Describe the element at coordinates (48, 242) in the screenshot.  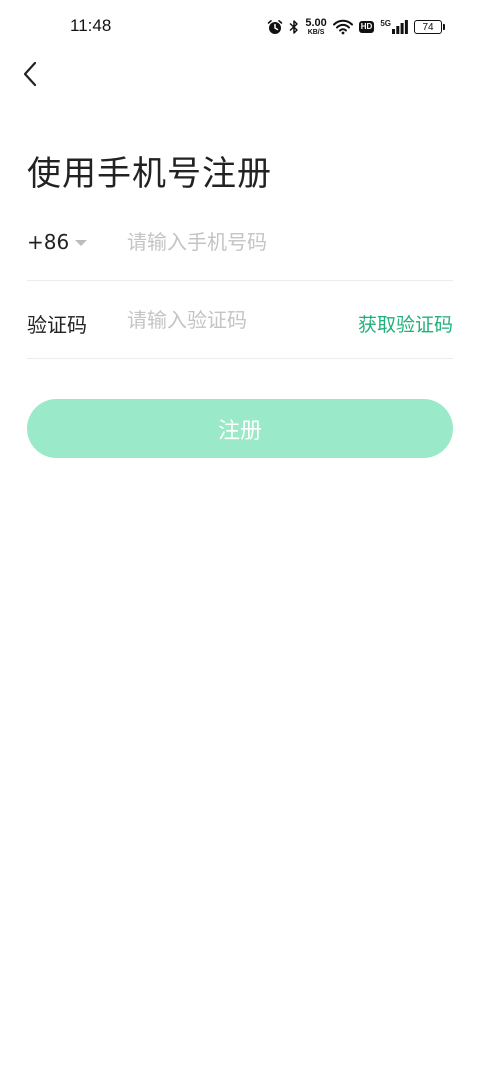
I see `country-code-label: +86` at that location.